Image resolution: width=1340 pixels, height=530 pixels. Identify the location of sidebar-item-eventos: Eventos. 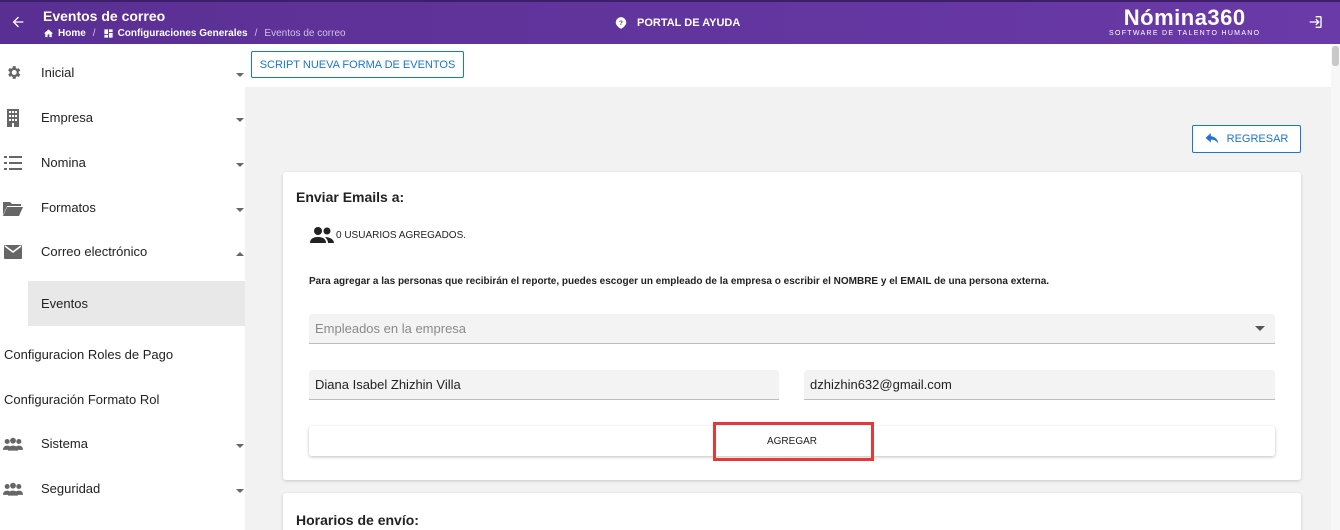
(136, 303).